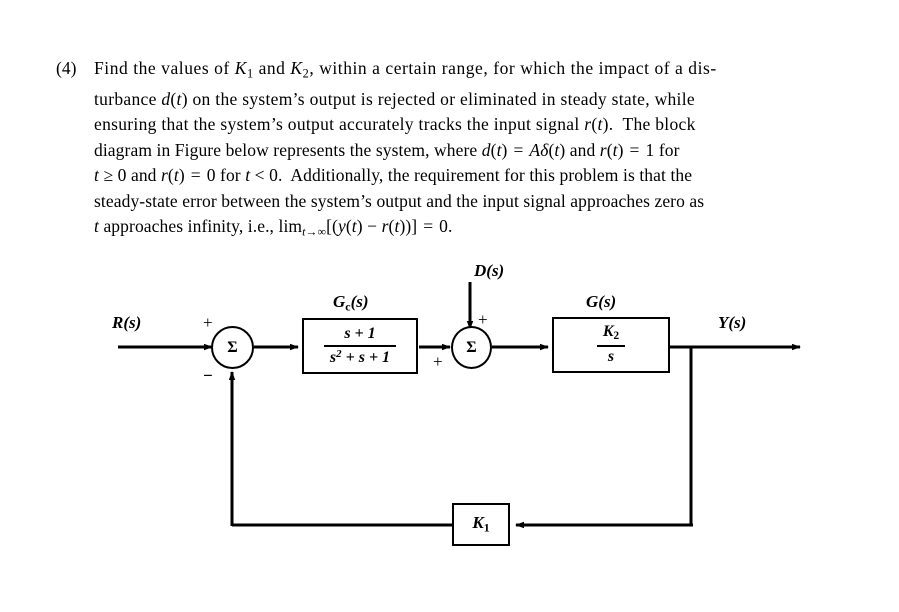 Image resolution: width=899 pixels, height=612 pixels. What do you see at coordinates (339, 301) in the screenshot?
I see `controller-name: G` at bounding box center [339, 301].